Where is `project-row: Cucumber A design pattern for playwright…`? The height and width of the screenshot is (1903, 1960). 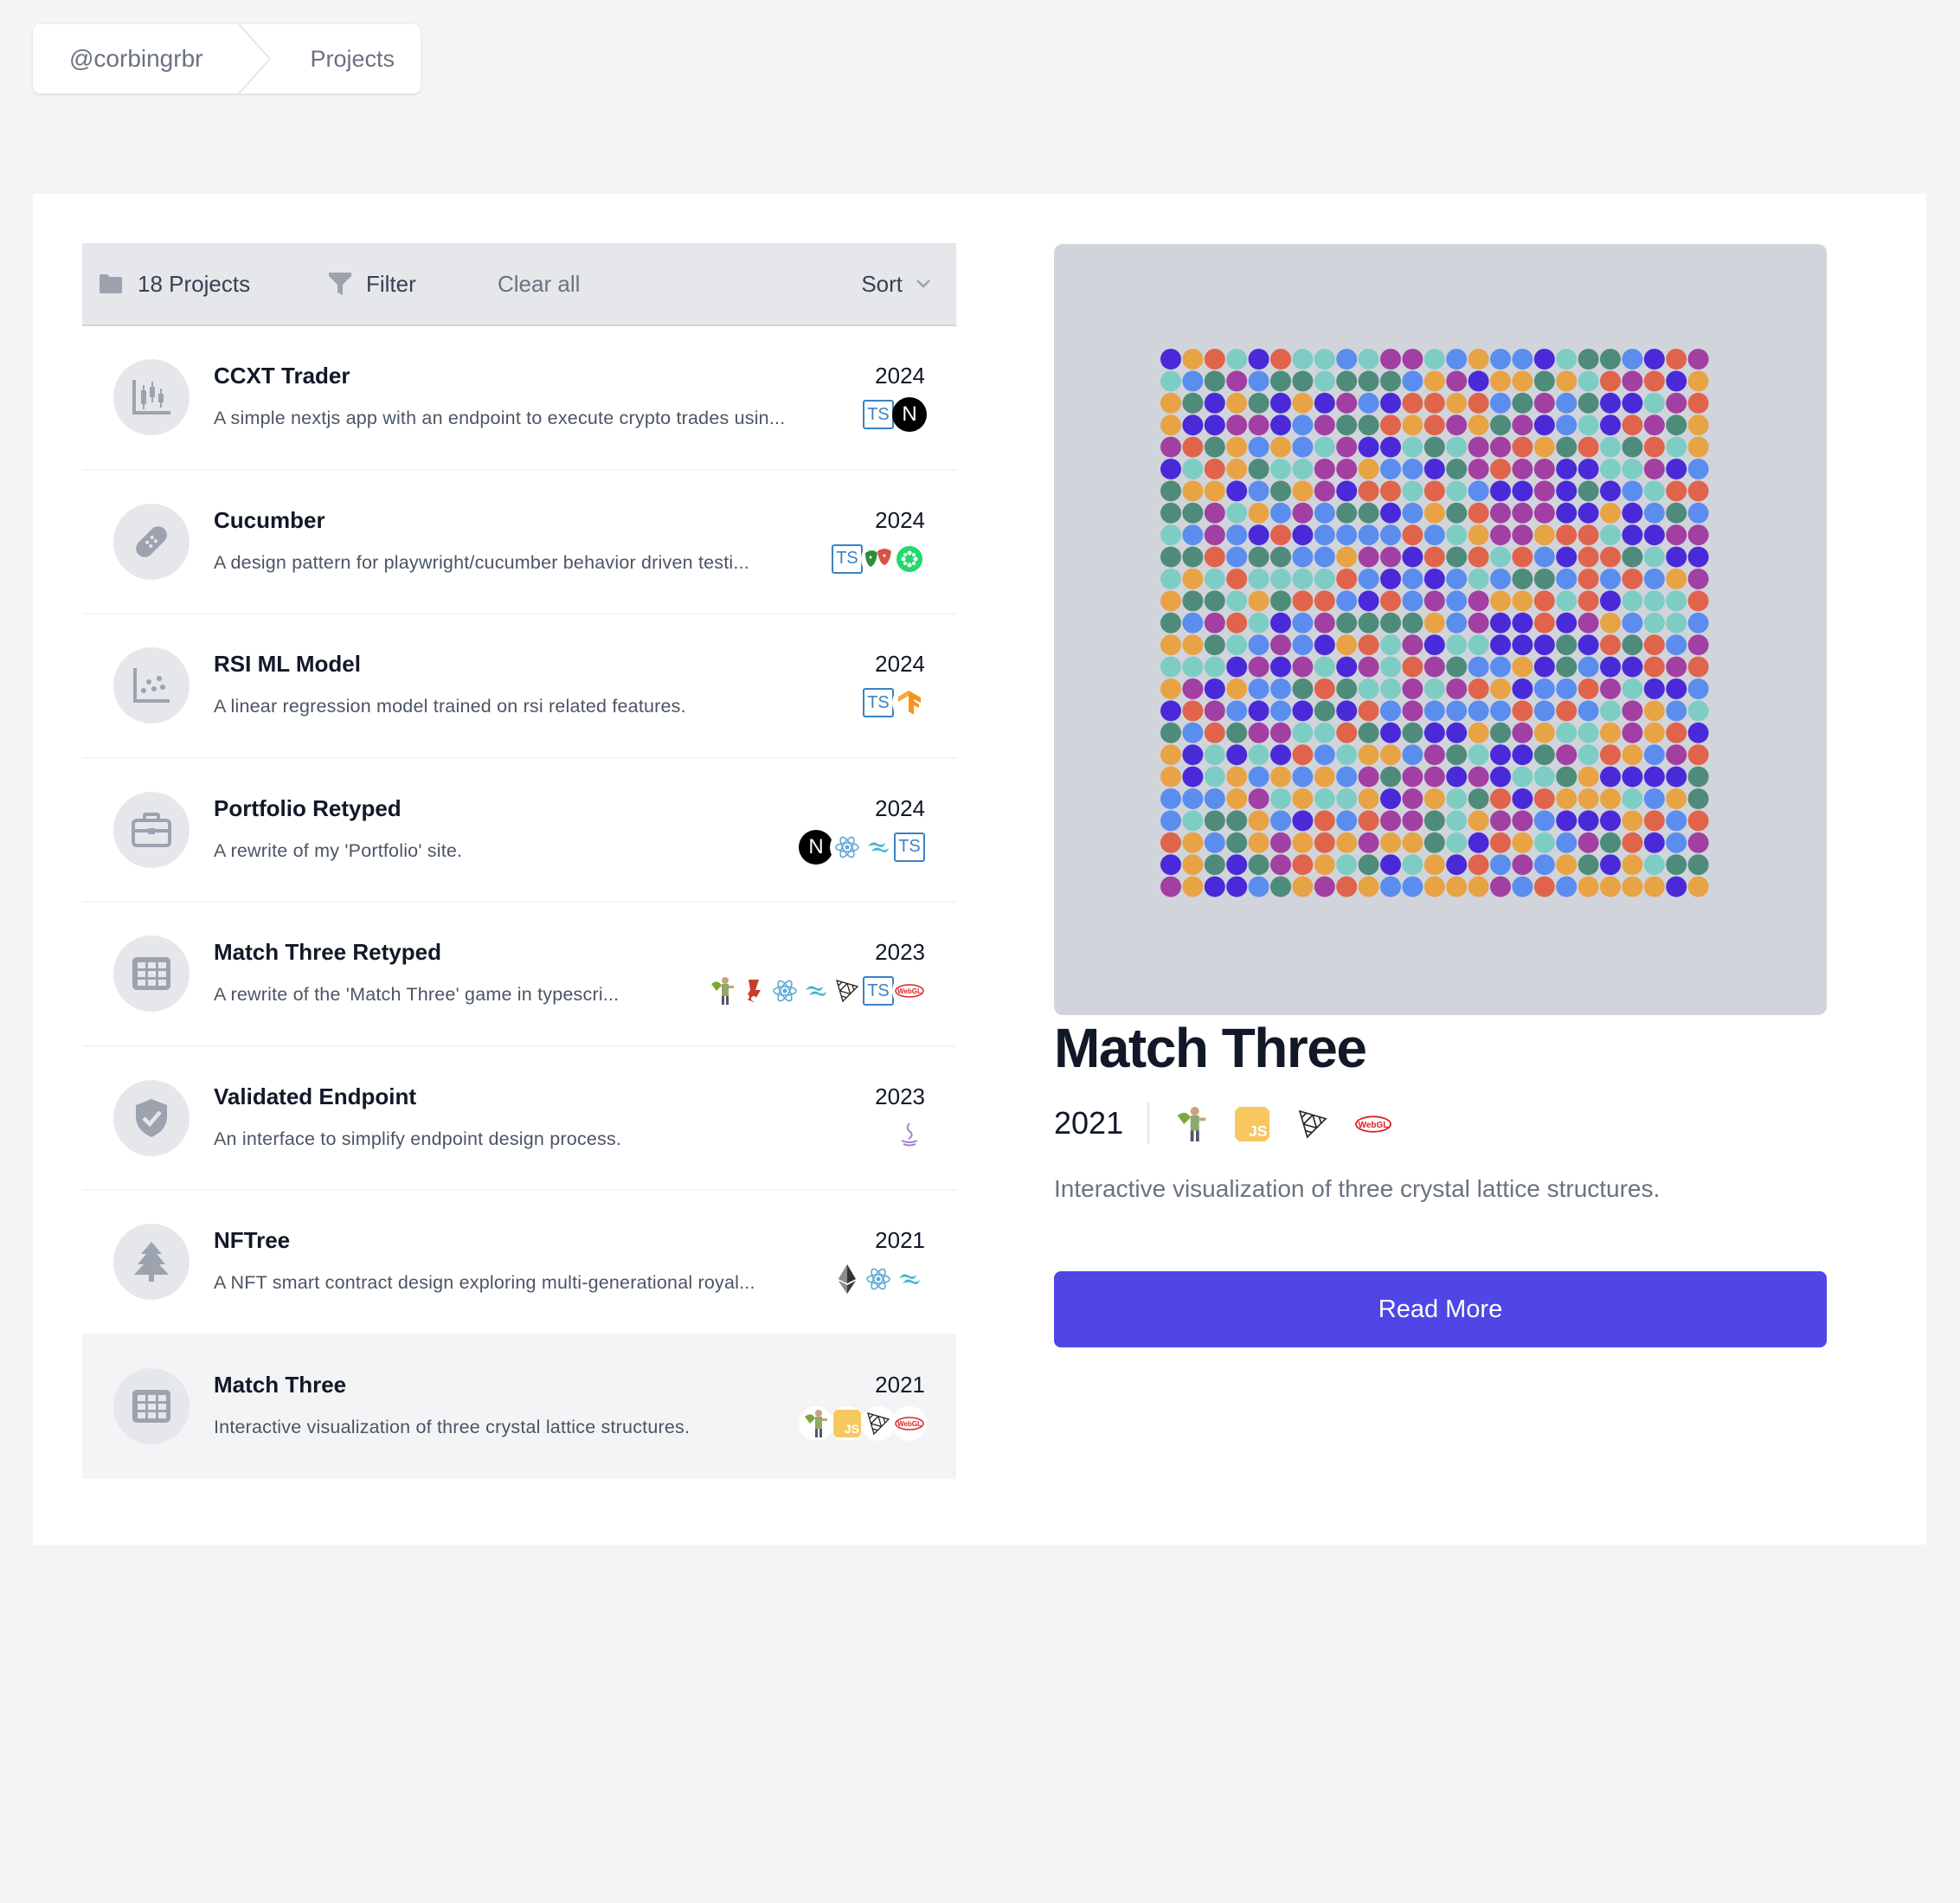
project-row: Cucumber A design pattern for playwright… is located at coordinates (519, 542).